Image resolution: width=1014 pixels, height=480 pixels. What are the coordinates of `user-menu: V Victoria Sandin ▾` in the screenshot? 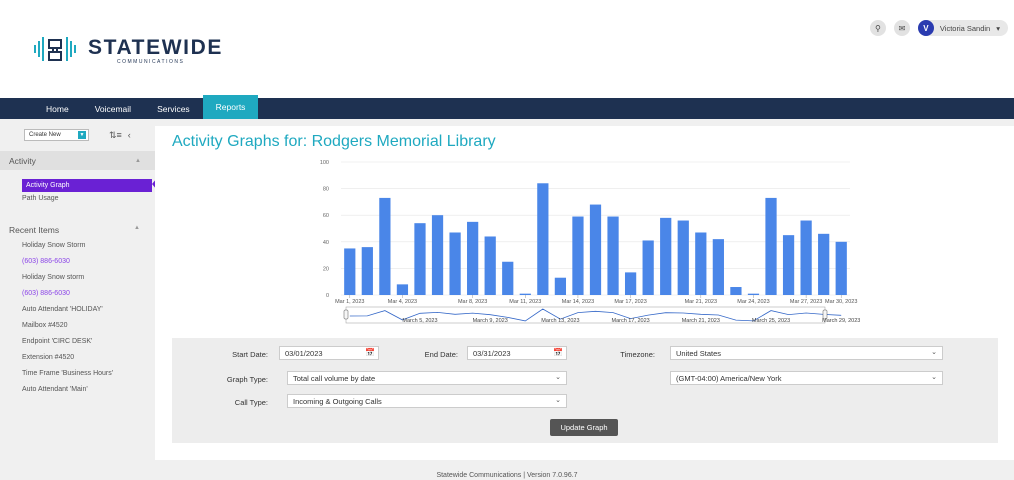 It's located at (962, 28).